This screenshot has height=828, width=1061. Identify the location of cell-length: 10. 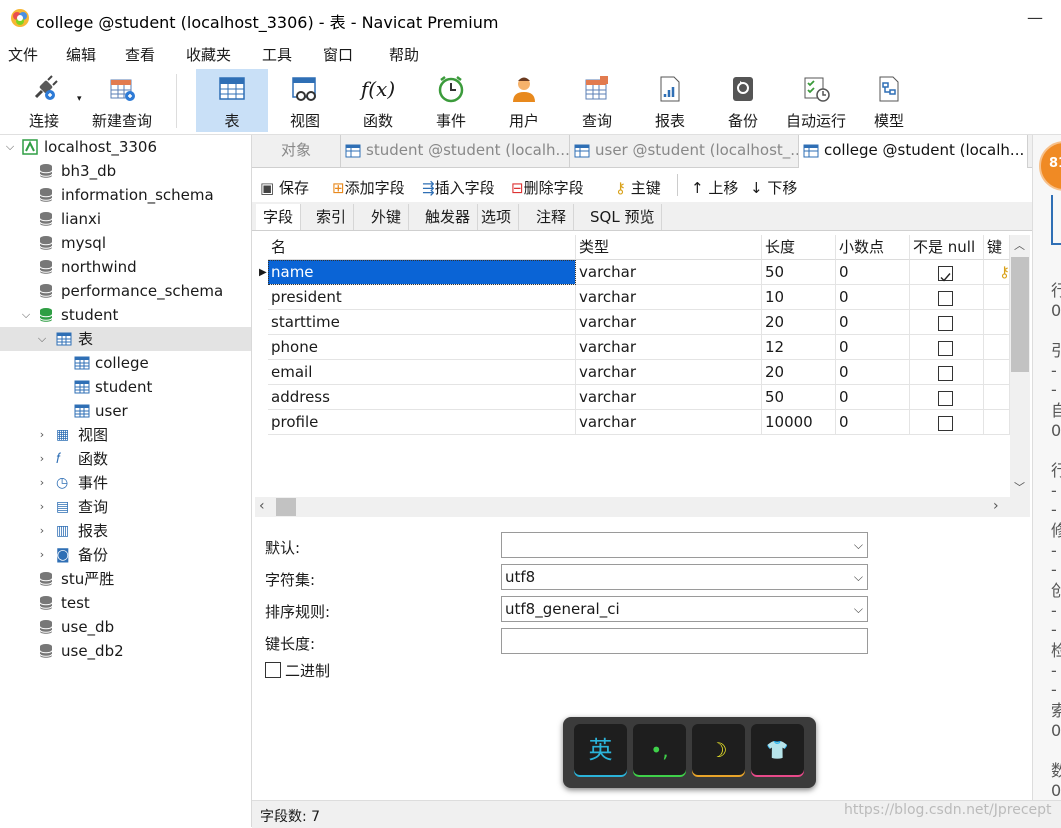
(799, 297).